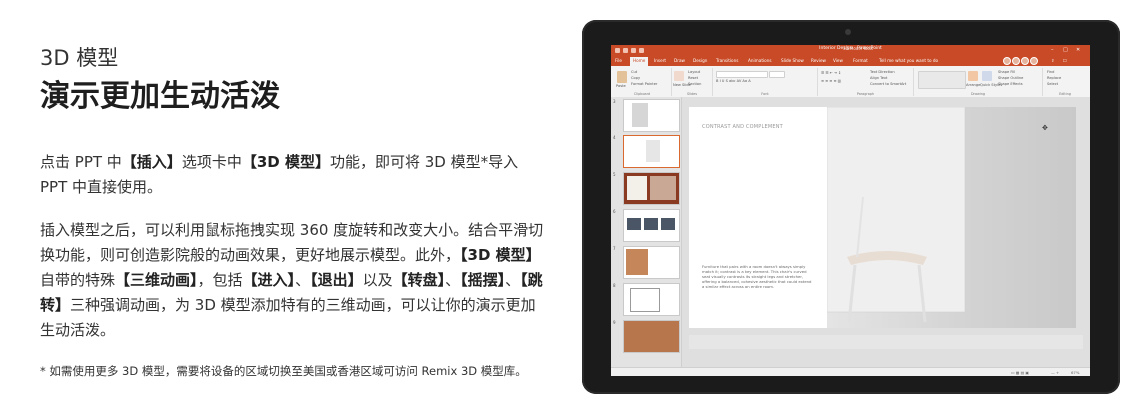 This screenshot has width=1124, height=405. What do you see at coordinates (1078, 50) in the screenshot?
I see `close-icon: ✕` at bounding box center [1078, 50].